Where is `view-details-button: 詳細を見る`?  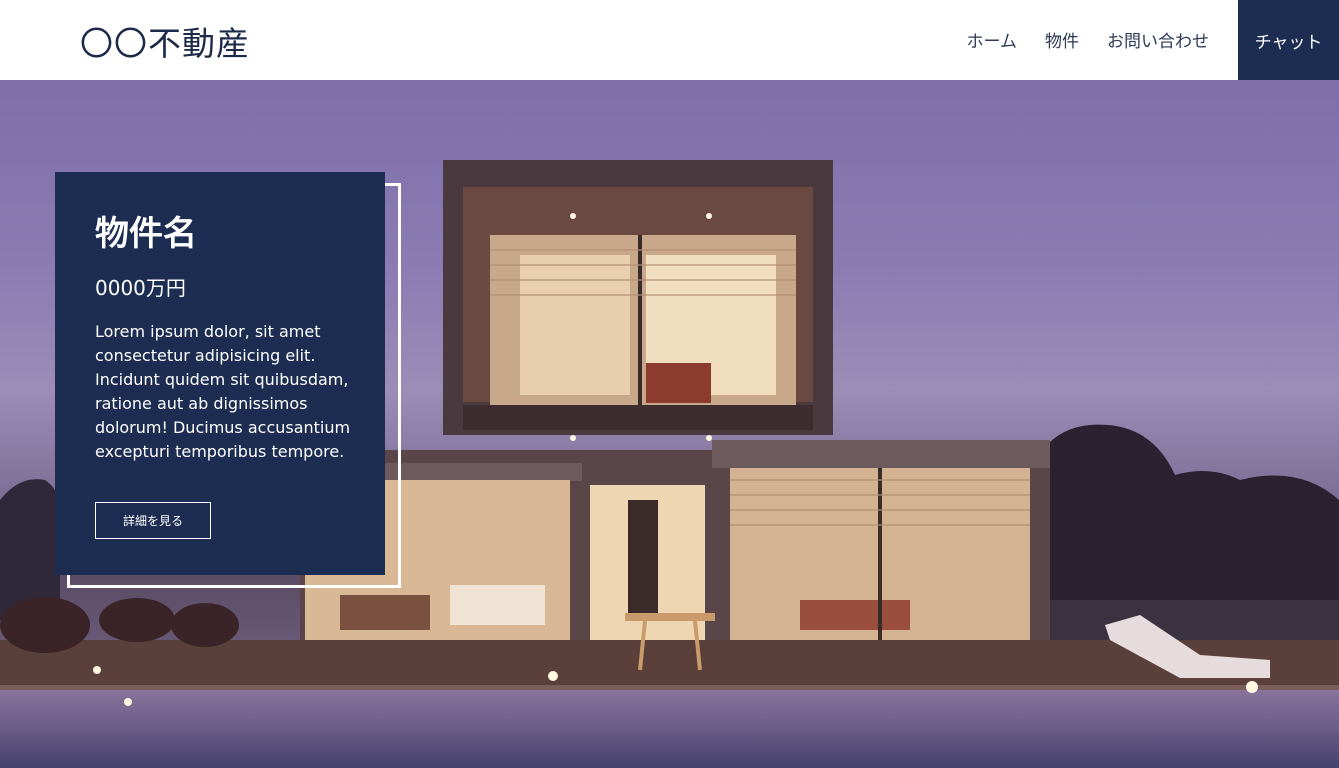 view-details-button: 詳細を見る is located at coordinates (153, 520).